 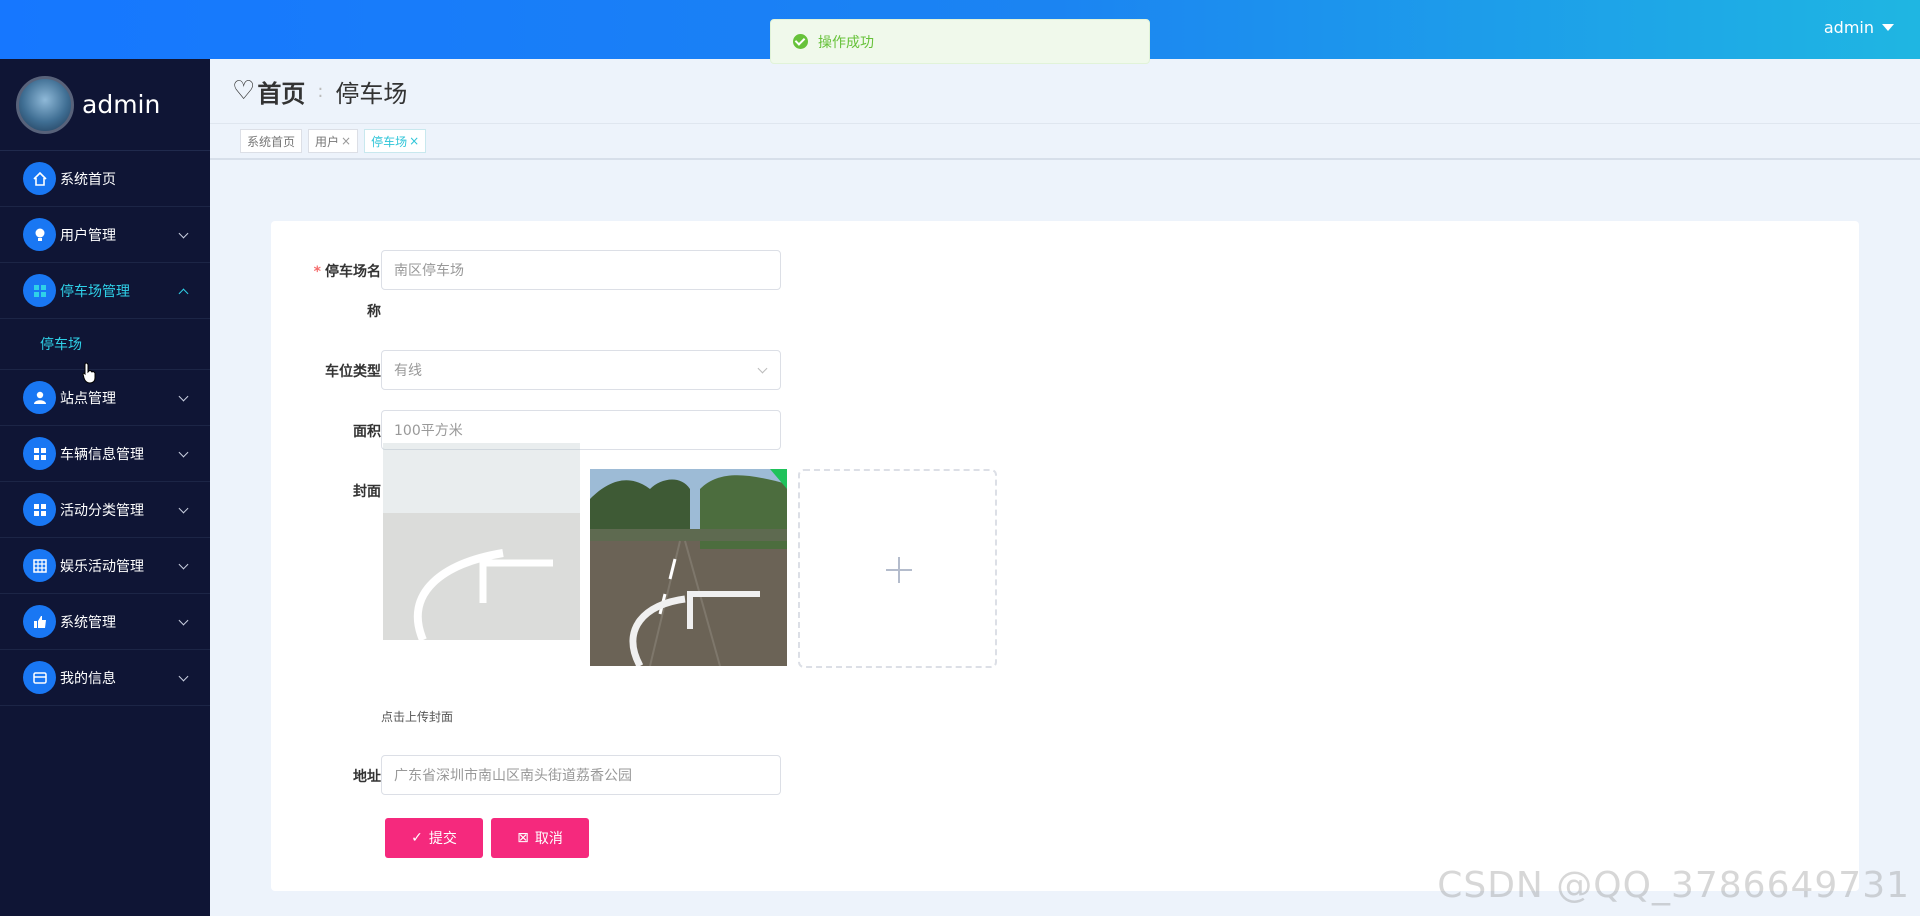 What do you see at coordinates (846, 42) in the screenshot?
I see `toast-message: 操作成功` at bounding box center [846, 42].